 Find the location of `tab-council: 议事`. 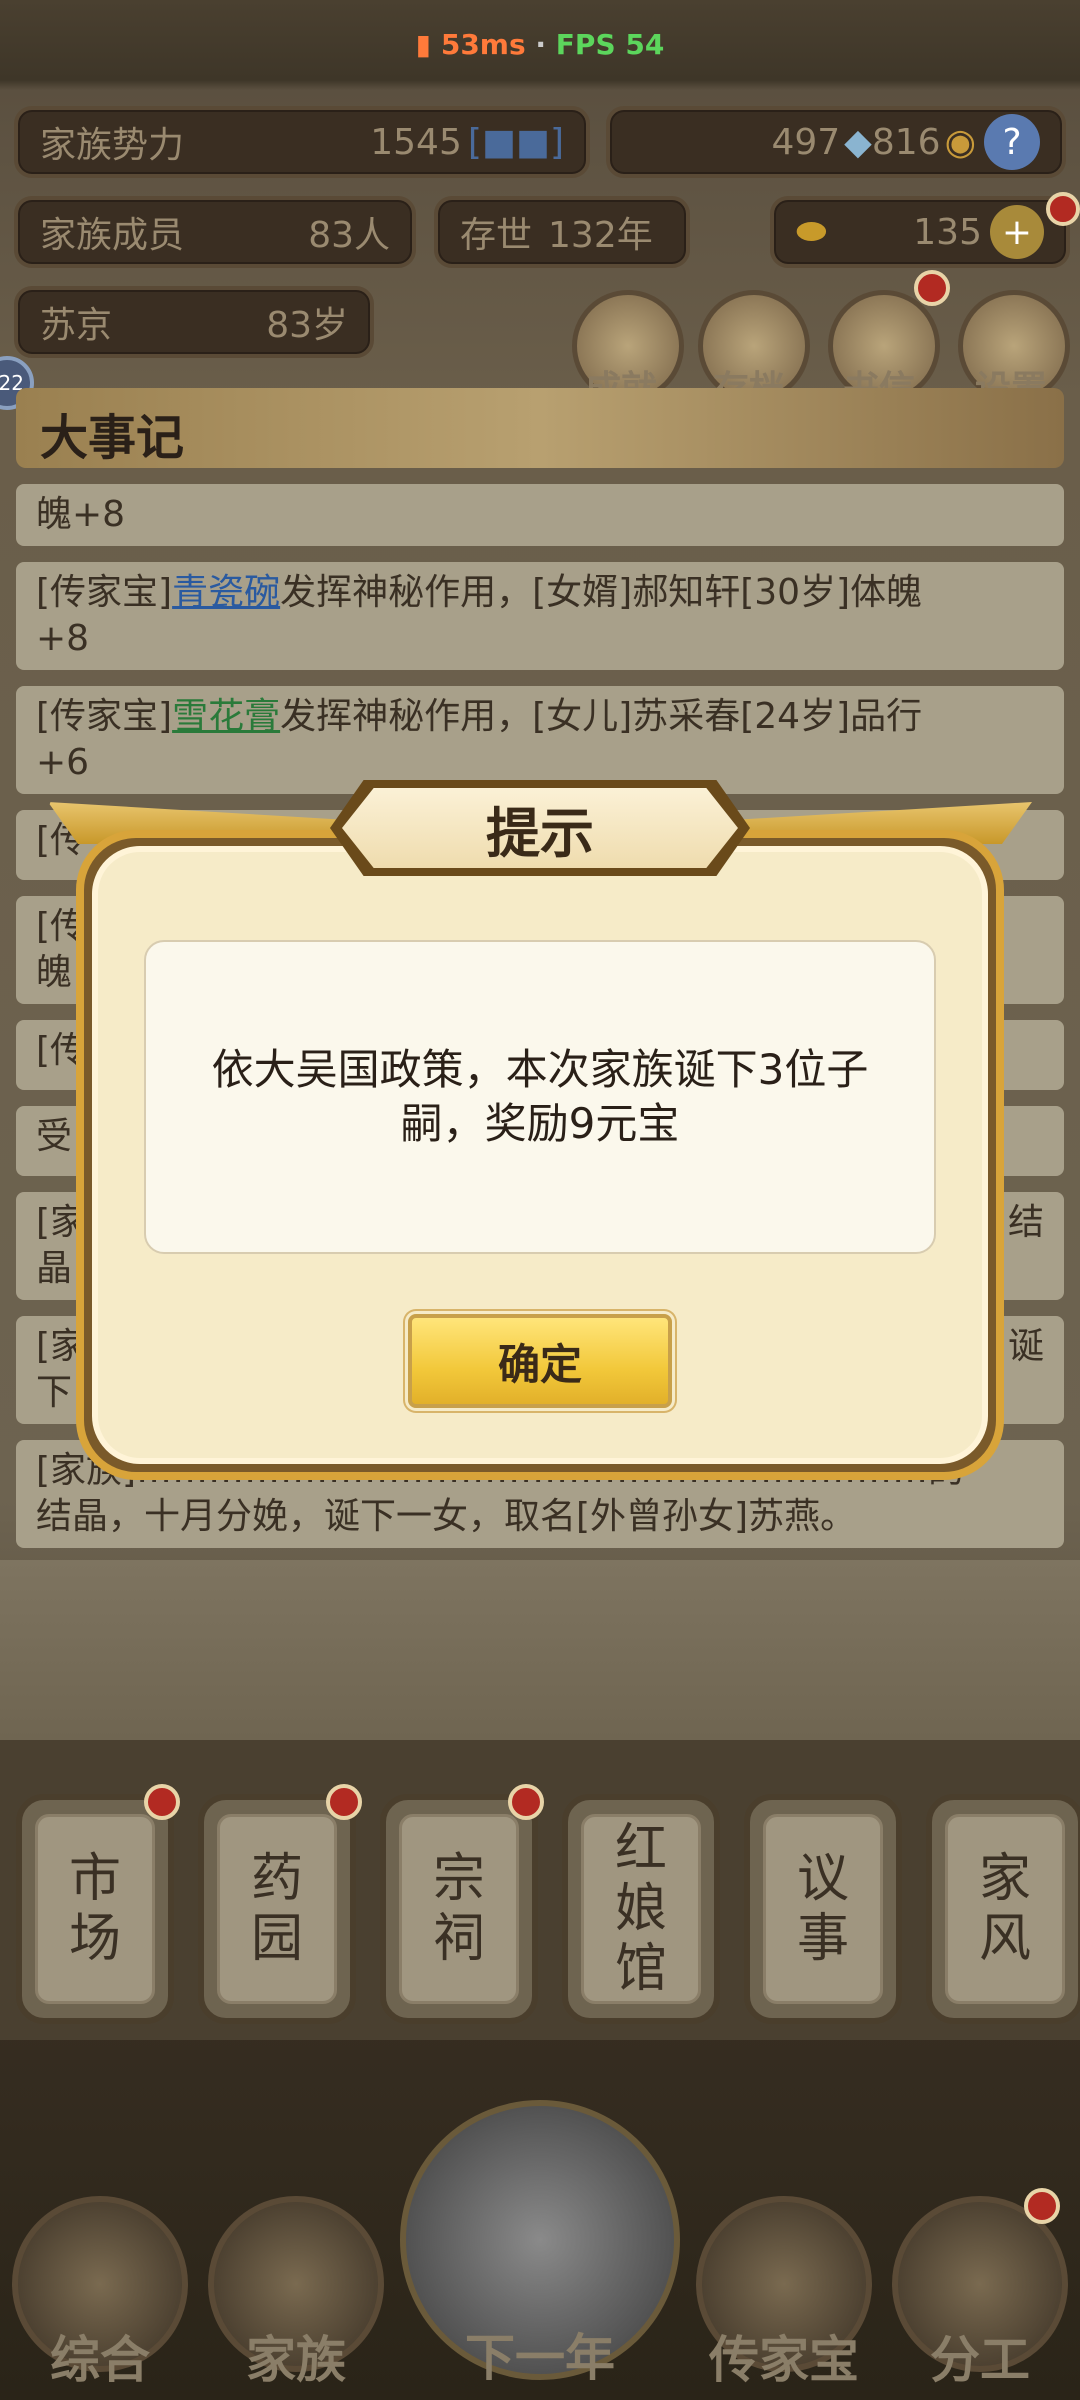

tab-council: 议事 is located at coordinates (823, 1909).